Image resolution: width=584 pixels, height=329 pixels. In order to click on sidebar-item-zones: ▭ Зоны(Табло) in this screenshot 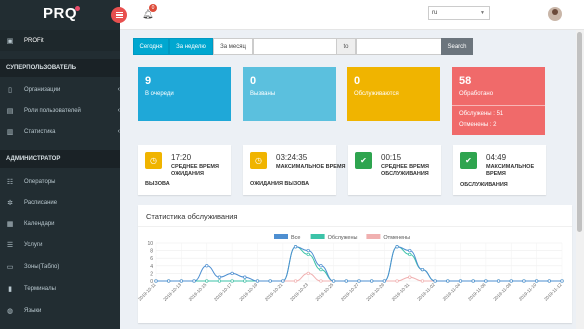, I will do `click(60, 266)`.